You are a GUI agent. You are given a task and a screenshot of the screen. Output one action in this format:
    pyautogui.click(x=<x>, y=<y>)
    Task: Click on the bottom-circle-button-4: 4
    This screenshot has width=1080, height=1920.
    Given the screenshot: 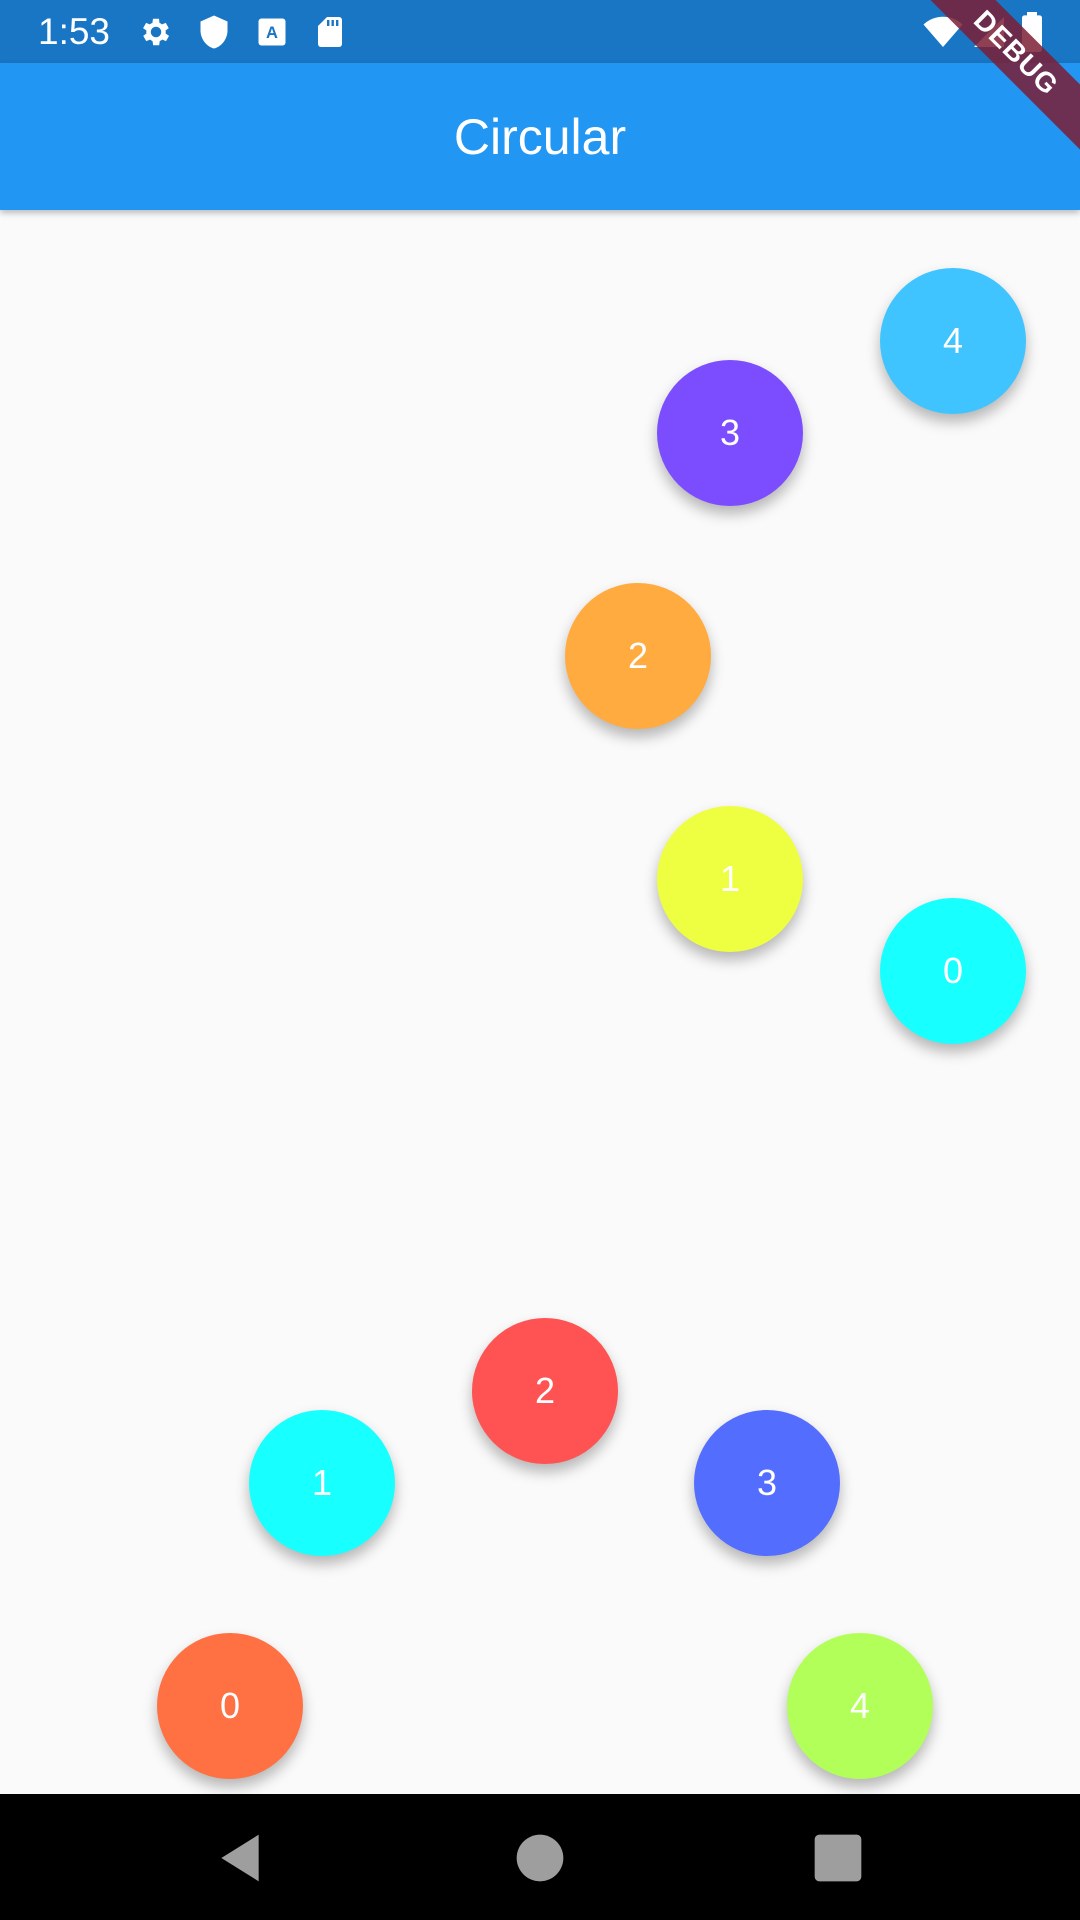 What is the action you would take?
    pyautogui.click(x=860, y=1706)
    